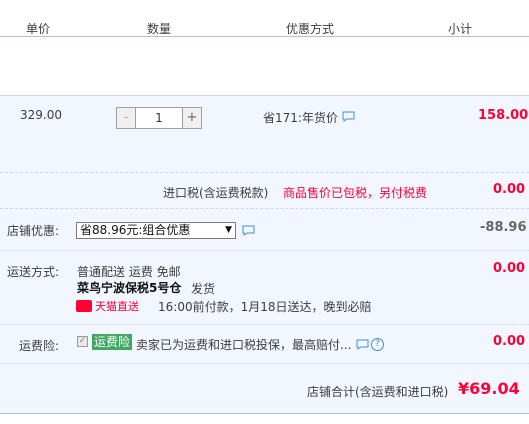 This screenshot has width=529, height=424. I want to click on item-discount-text: 省171:年货价, so click(300, 118).